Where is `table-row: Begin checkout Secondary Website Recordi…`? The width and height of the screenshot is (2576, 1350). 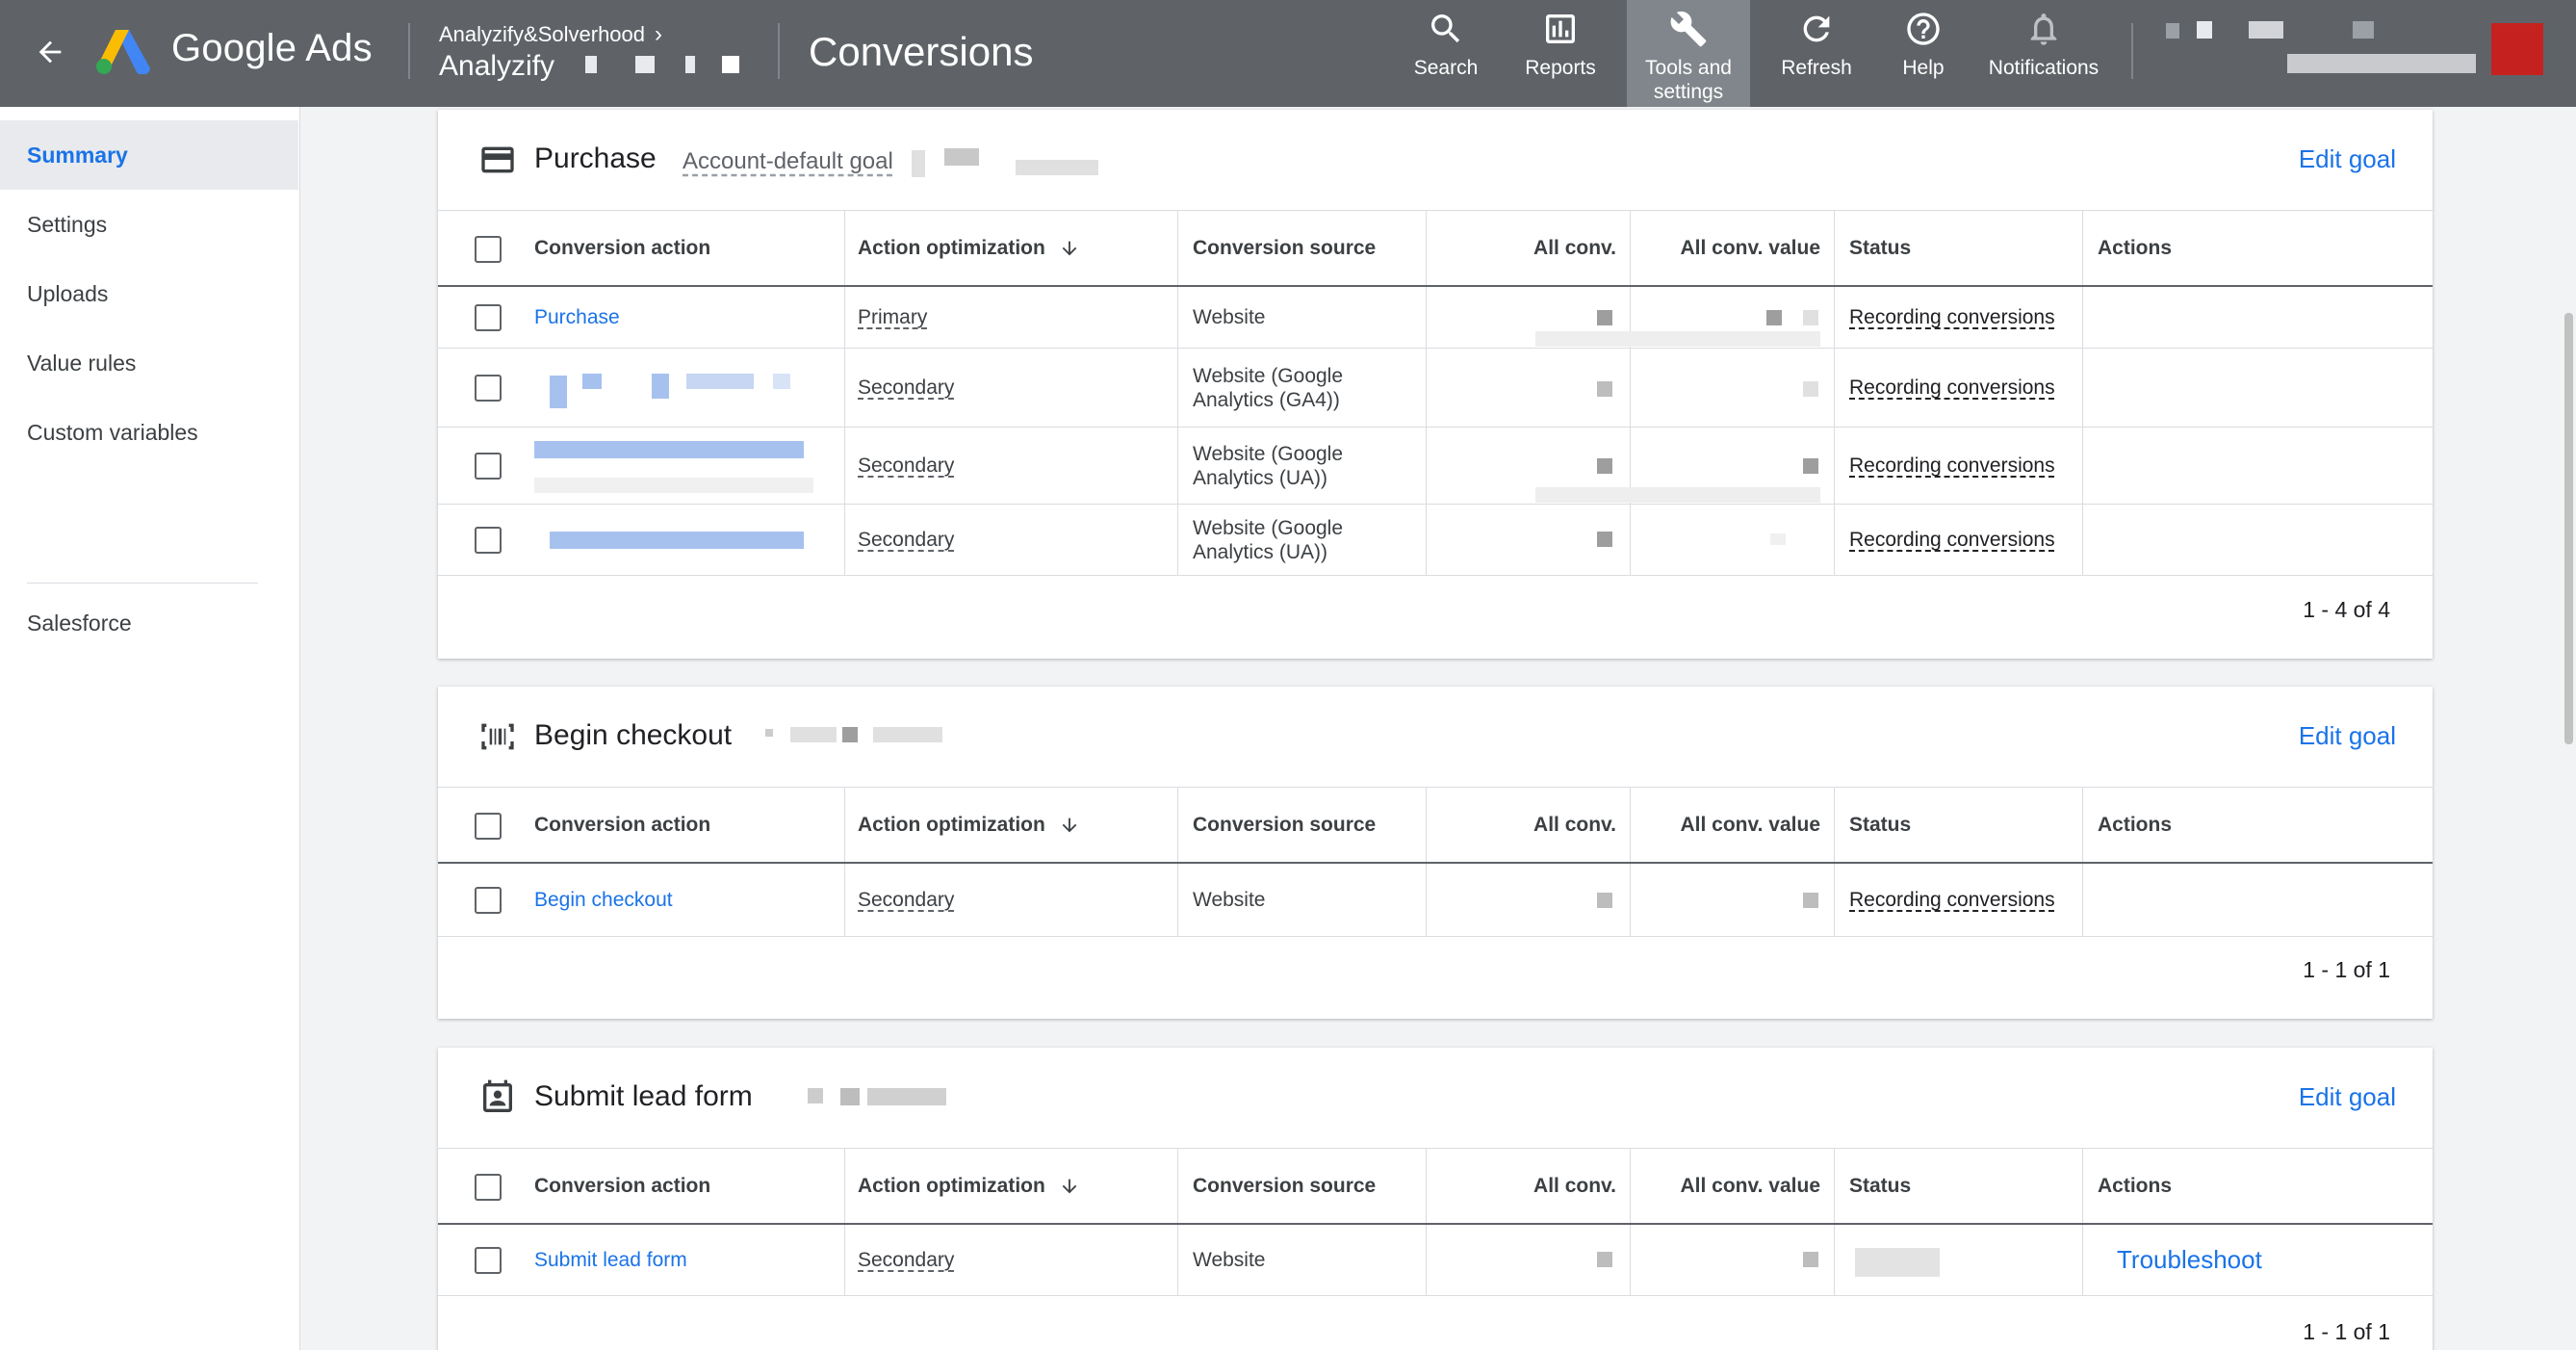
table-row: Begin checkout Secondary Website Recordi… is located at coordinates (1436, 901).